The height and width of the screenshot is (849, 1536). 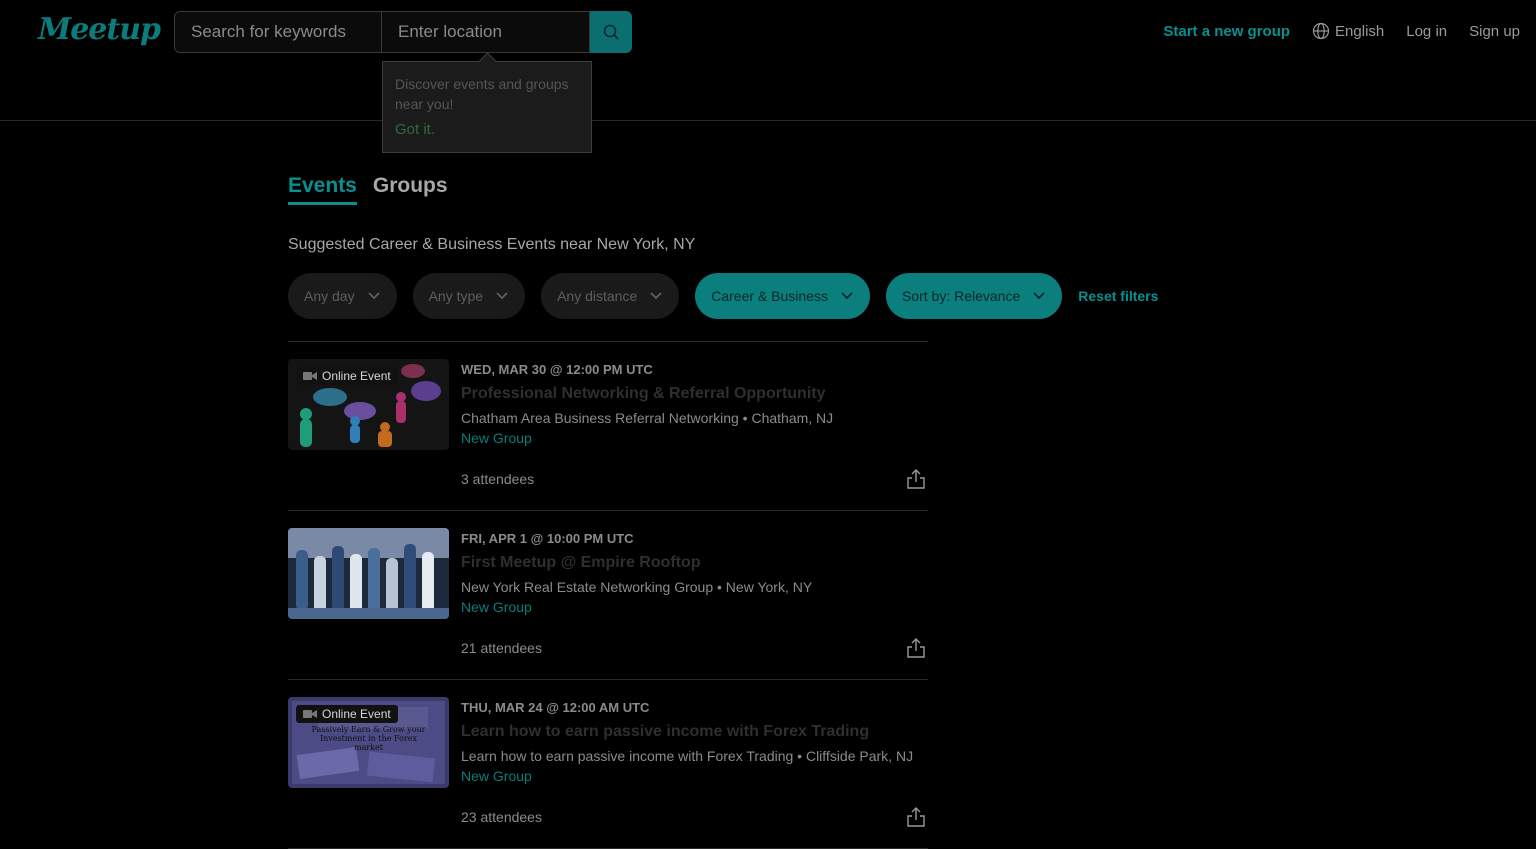 I want to click on event-attendees: 3 attendees, so click(x=498, y=479).